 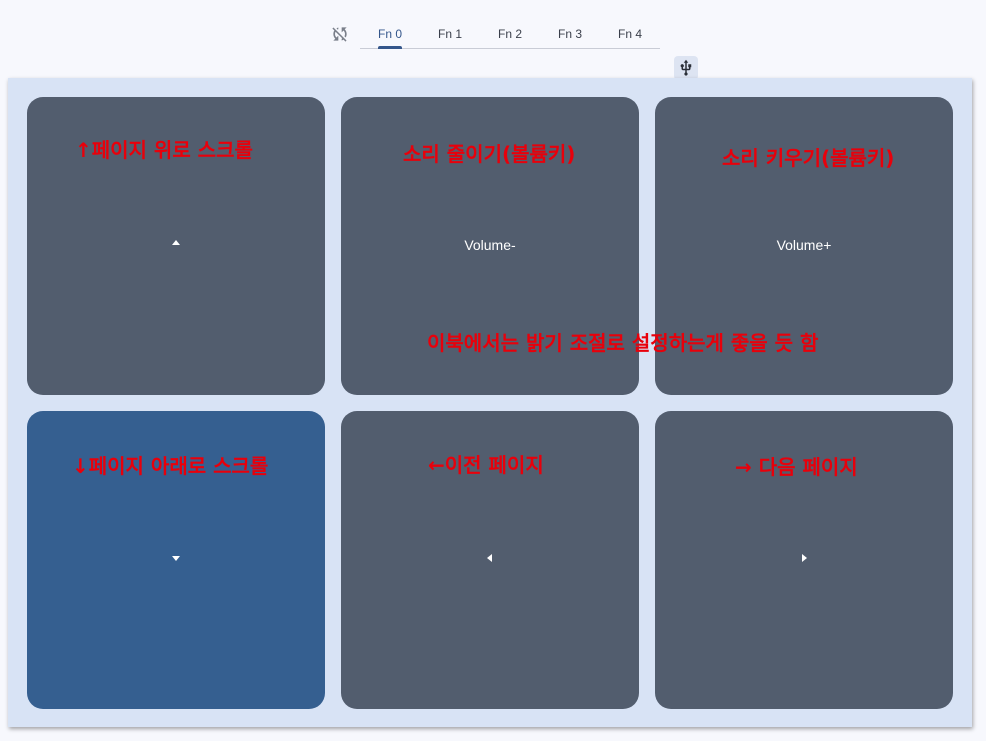 I want to click on fn-tab-bar: Fn 0 Fn 1 Fn 2 Fn 3 Fn 4, so click(x=510, y=34).